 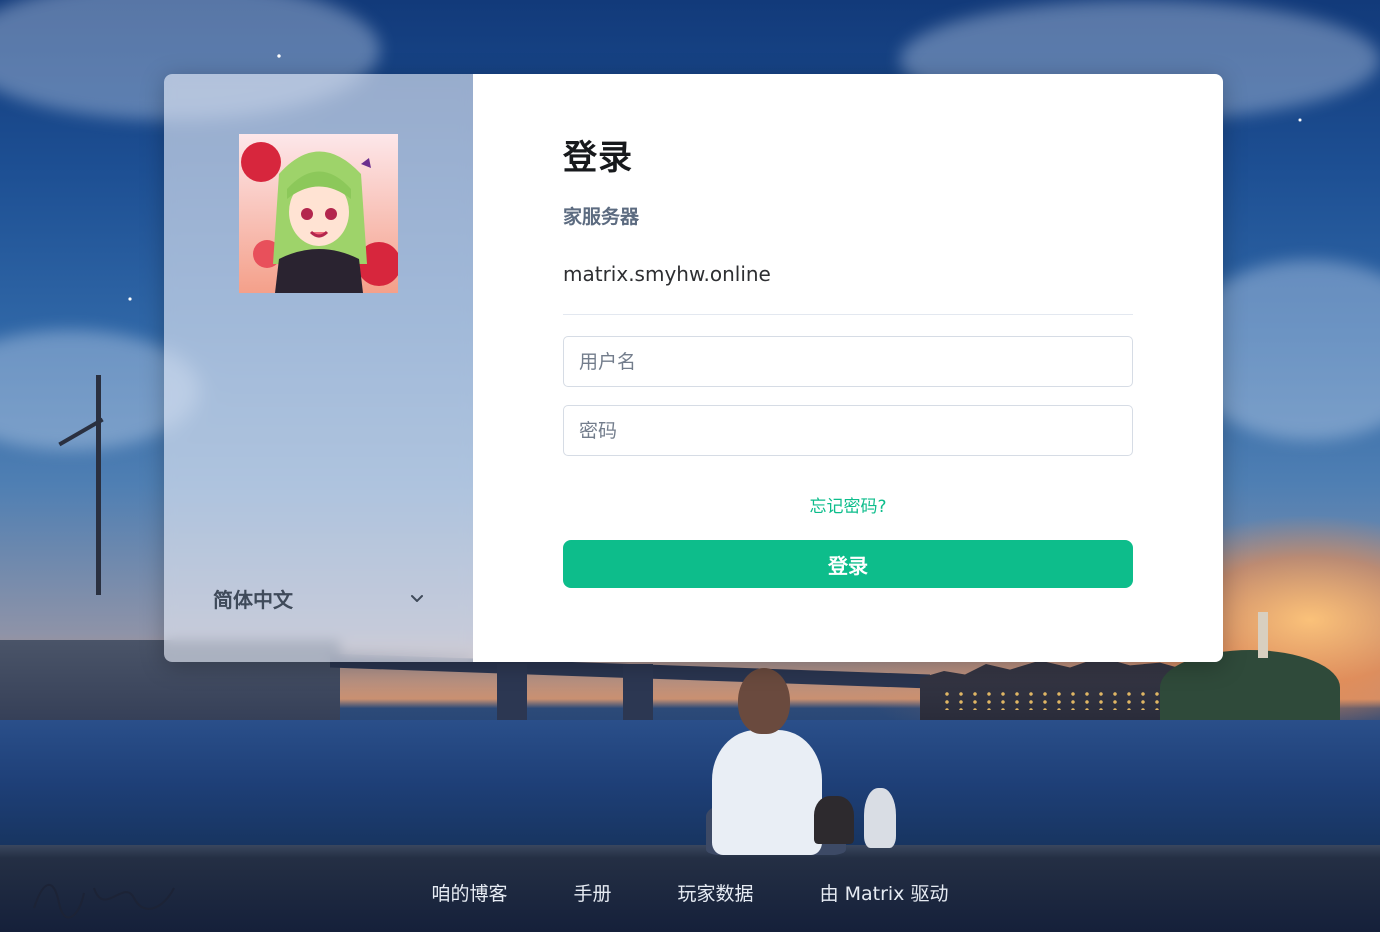 I want to click on language-label: 简体中文, so click(x=253, y=599).